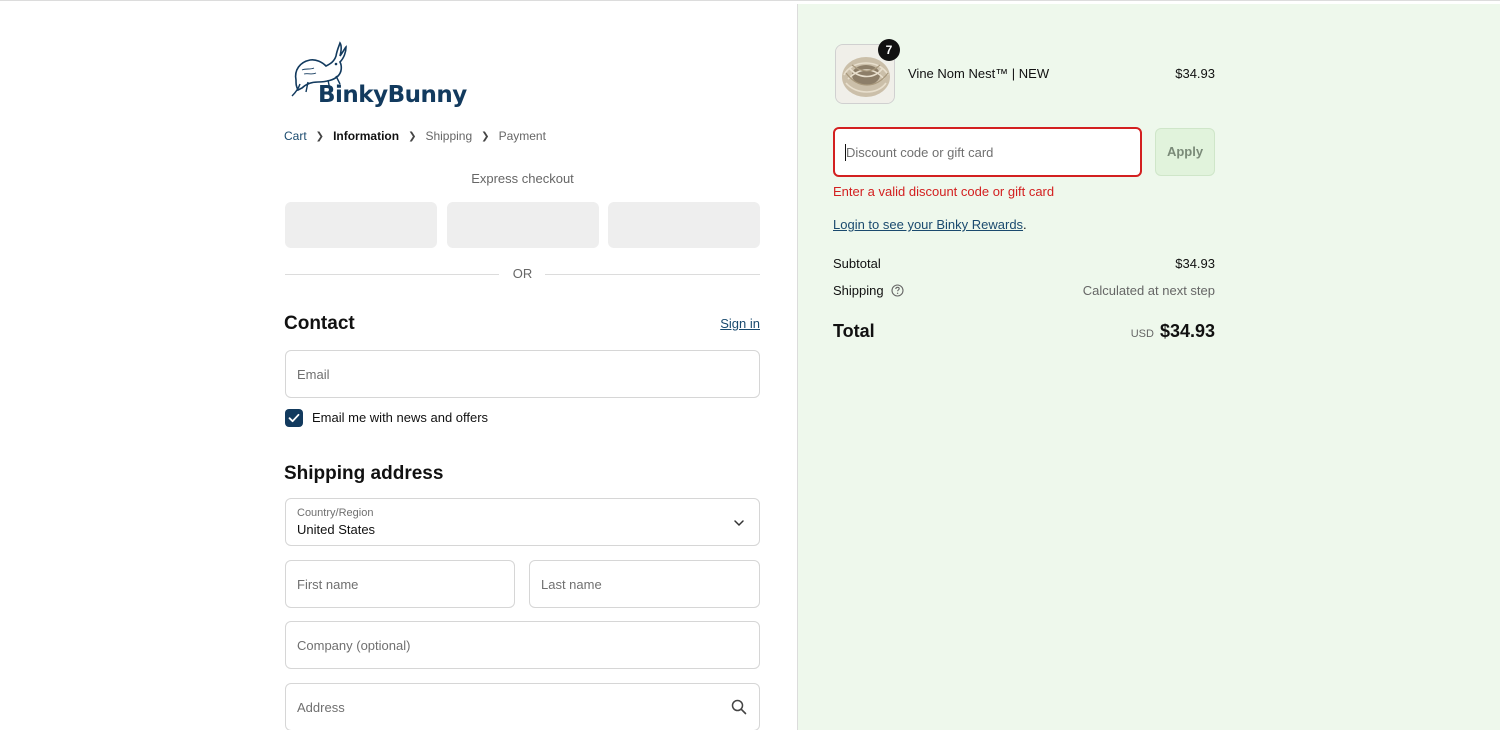  What do you see at coordinates (336, 529) in the screenshot?
I see `country-value: United States` at bounding box center [336, 529].